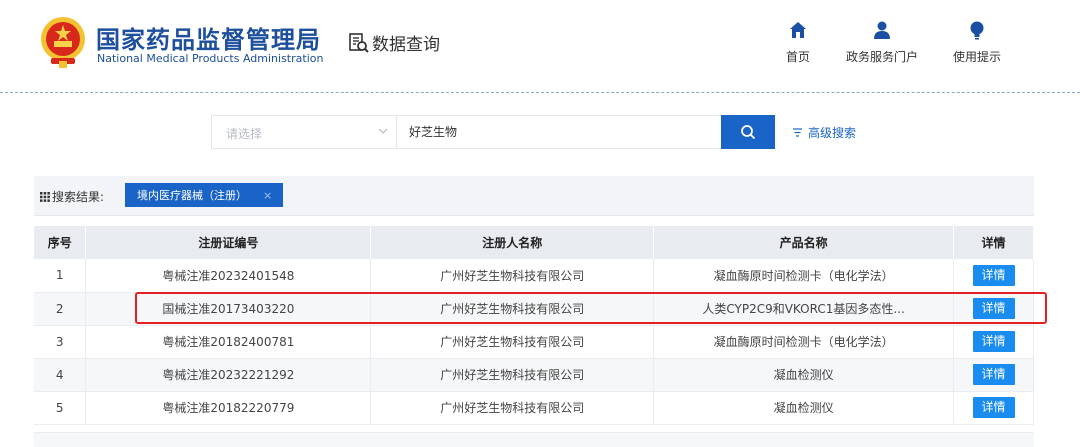 The width and height of the screenshot is (1080, 447). What do you see at coordinates (208, 37) in the screenshot?
I see `agency-name-cn: 国家药品监督管理局` at bounding box center [208, 37].